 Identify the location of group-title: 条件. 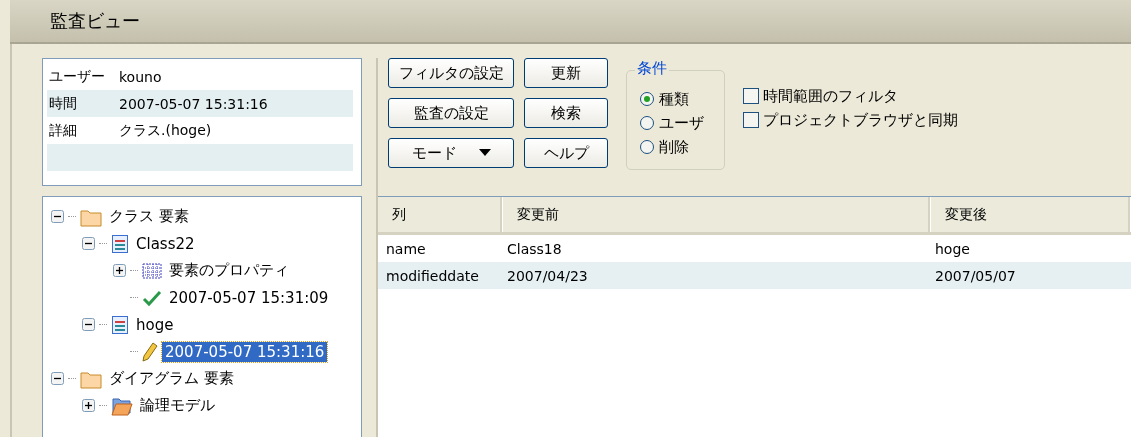
(652, 68).